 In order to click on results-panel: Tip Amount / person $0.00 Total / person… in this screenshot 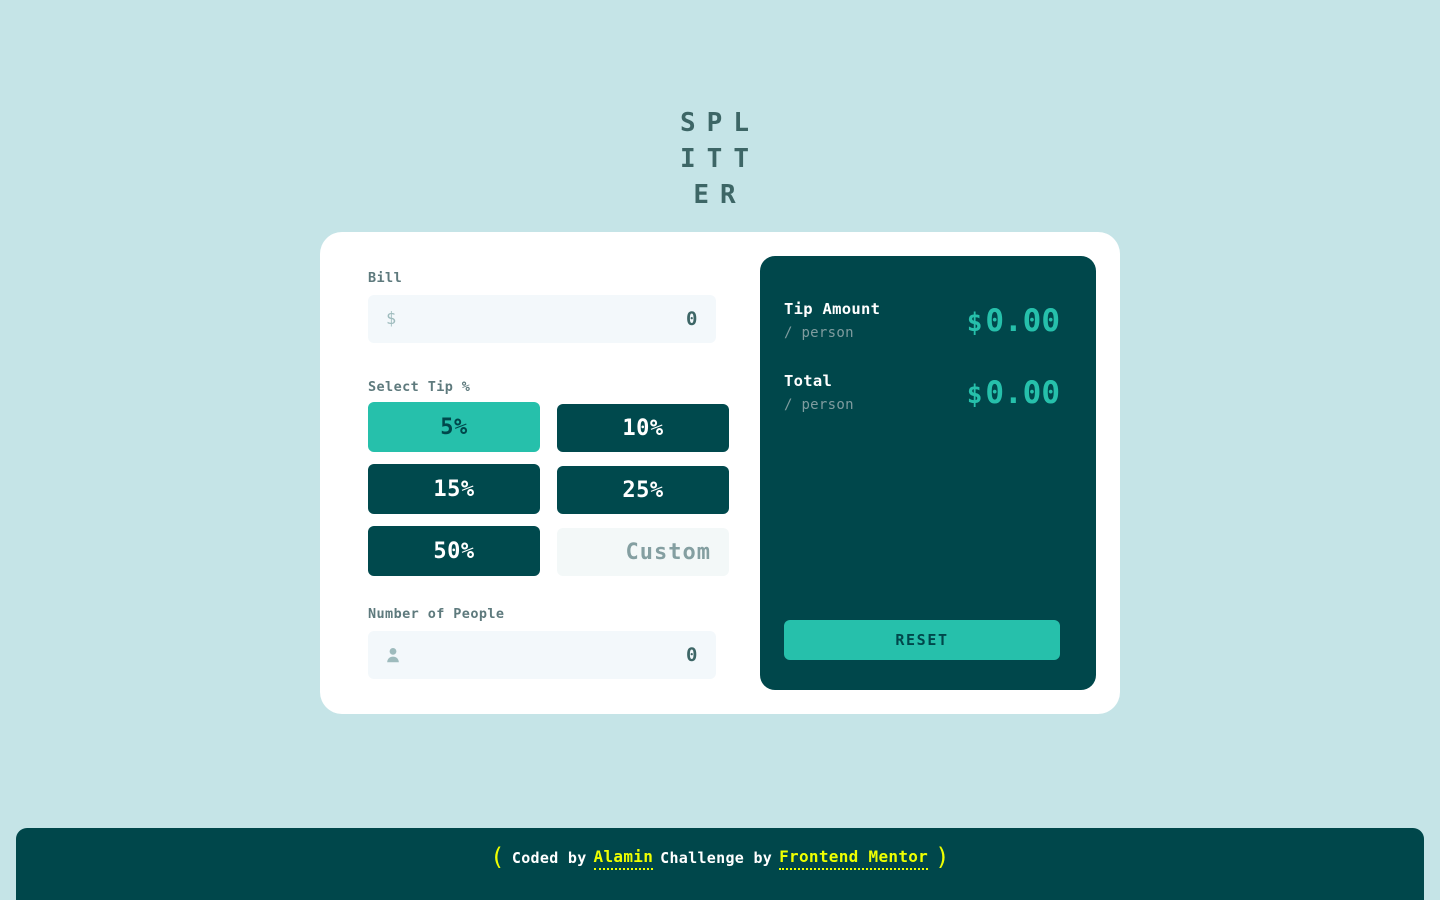, I will do `click(928, 473)`.